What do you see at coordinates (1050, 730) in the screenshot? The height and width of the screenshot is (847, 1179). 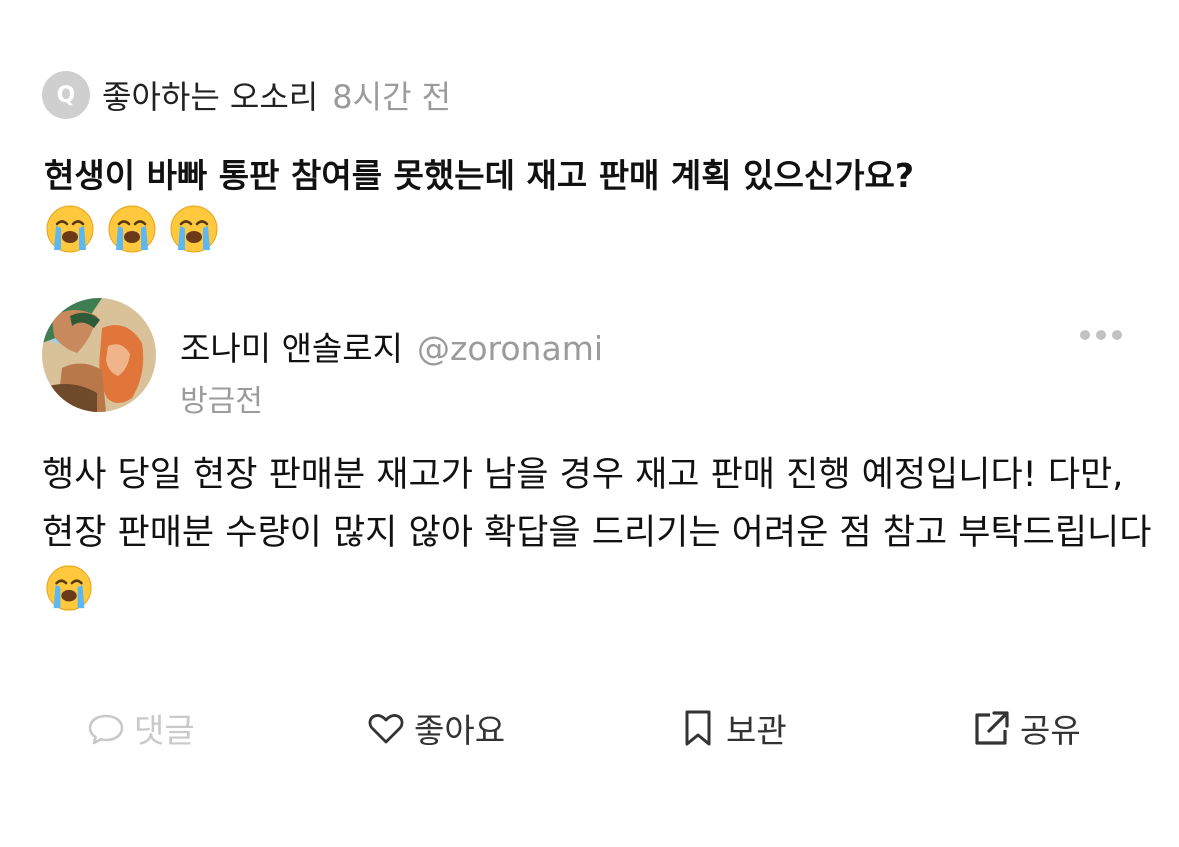 I see `share-label: 공유` at bounding box center [1050, 730].